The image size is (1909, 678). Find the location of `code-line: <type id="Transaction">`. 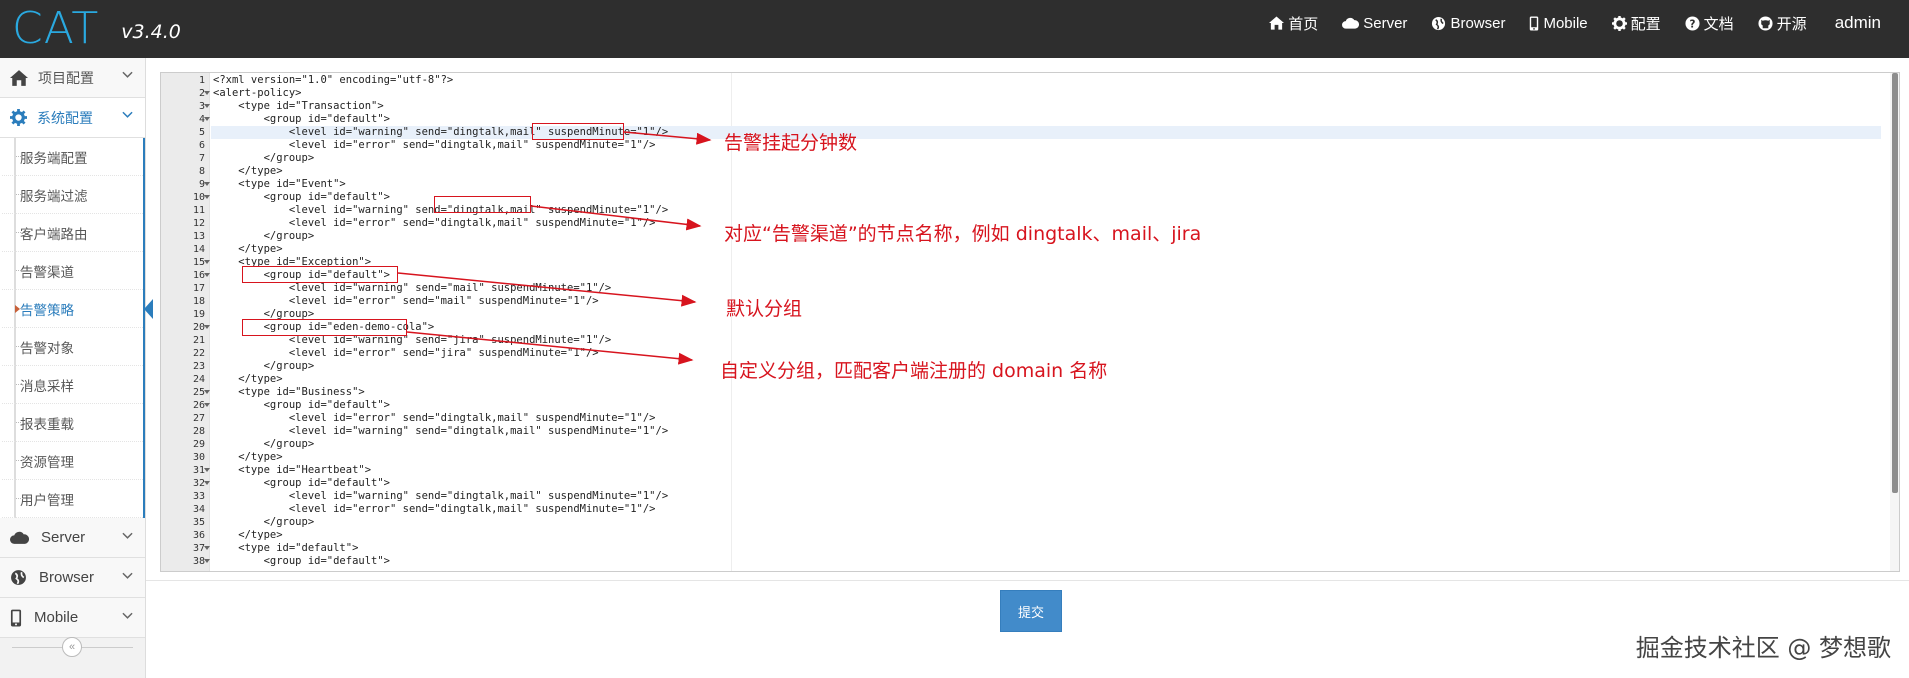

code-line: <type id="Transaction"> is located at coordinates (1046, 106).